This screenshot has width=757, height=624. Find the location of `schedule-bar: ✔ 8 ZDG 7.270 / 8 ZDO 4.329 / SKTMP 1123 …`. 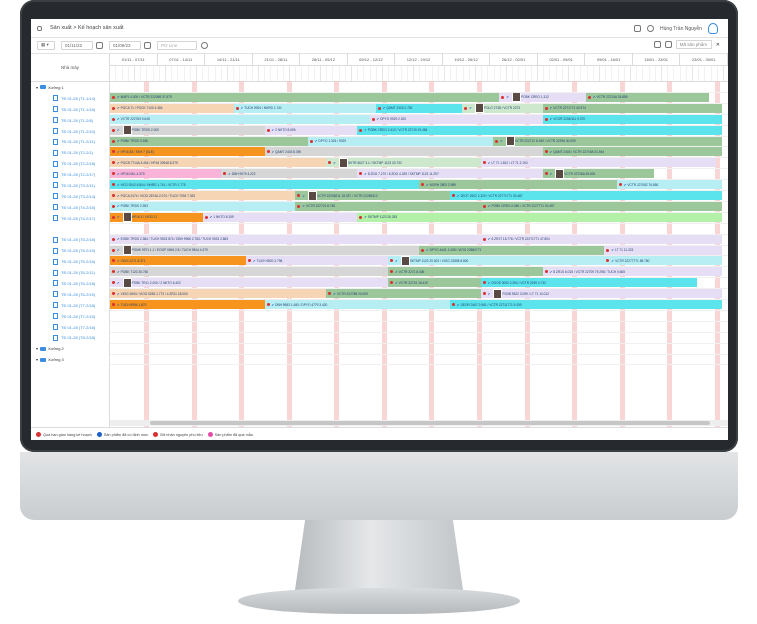

schedule-bar: ✔ 8 ZDG 7.270 / 8 ZDO 4.329 / SKTMP 1123 … is located at coordinates (450, 174).